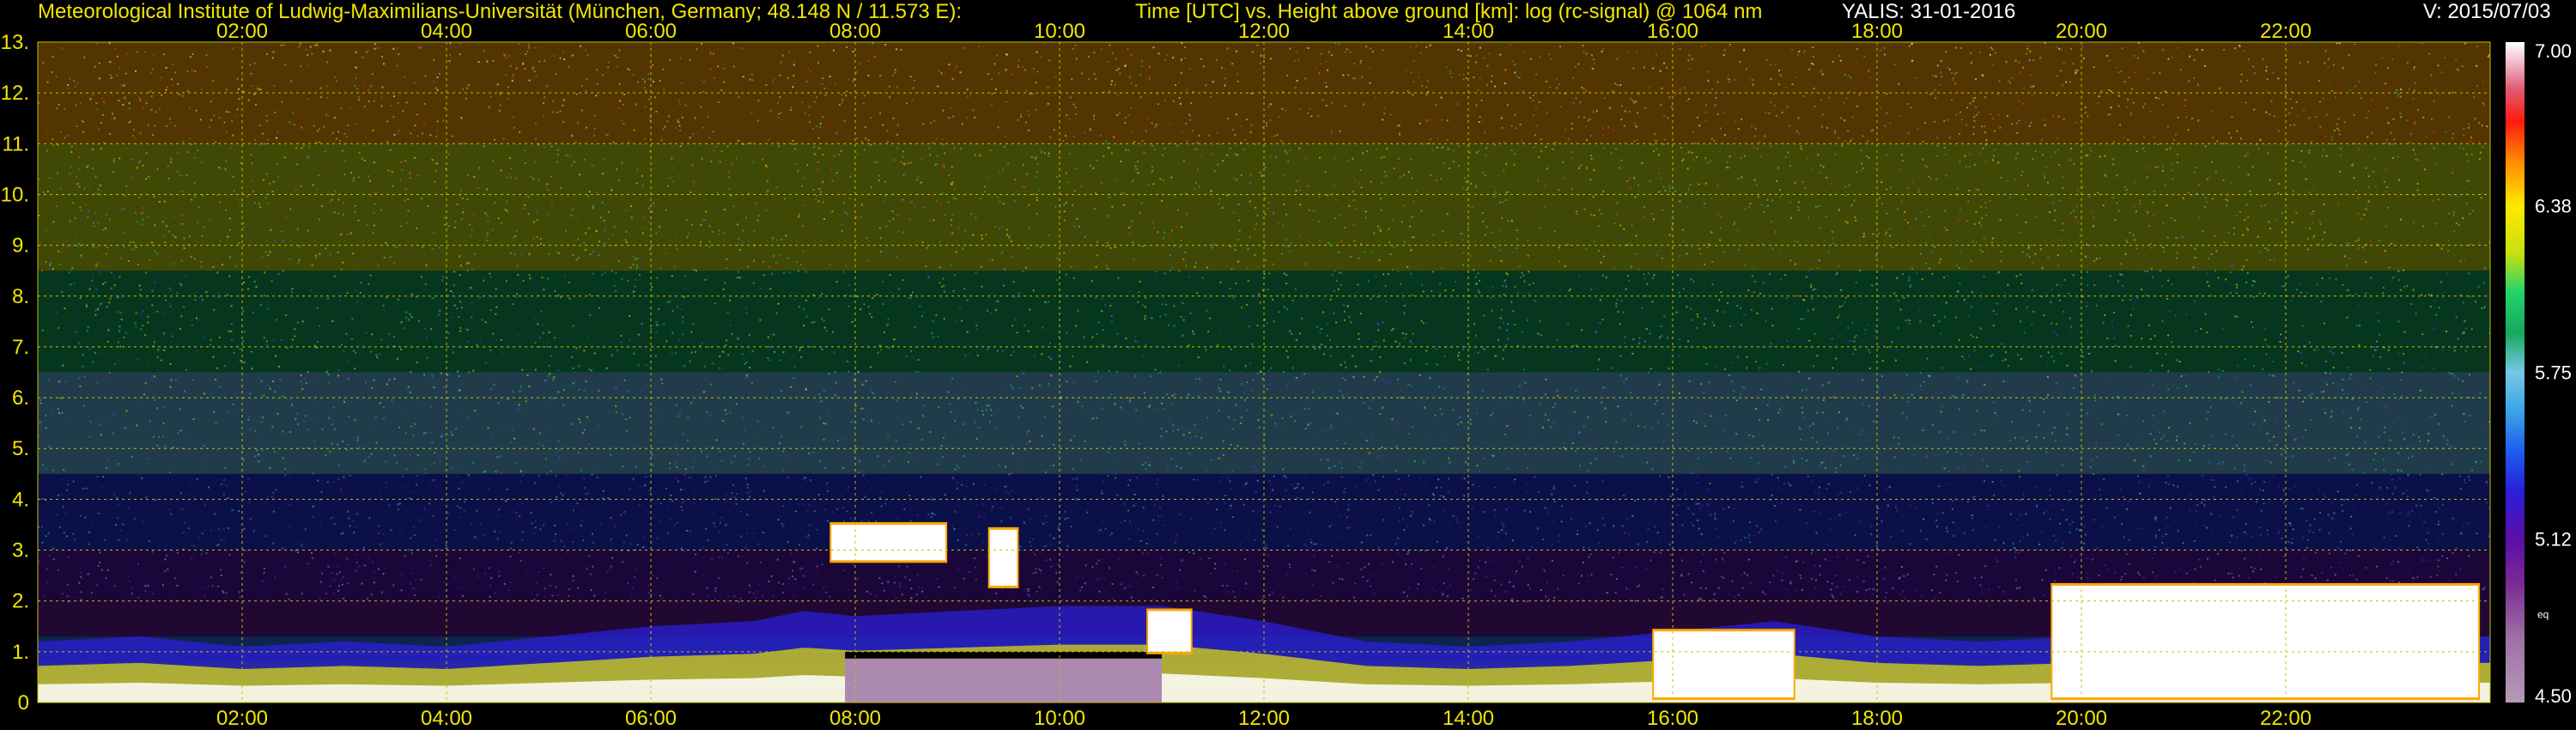 Image resolution: width=2576 pixels, height=730 pixels. Describe the element at coordinates (1469, 718) in the screenshot. I see `x-tick-label-bottom: 14:00` at that location.